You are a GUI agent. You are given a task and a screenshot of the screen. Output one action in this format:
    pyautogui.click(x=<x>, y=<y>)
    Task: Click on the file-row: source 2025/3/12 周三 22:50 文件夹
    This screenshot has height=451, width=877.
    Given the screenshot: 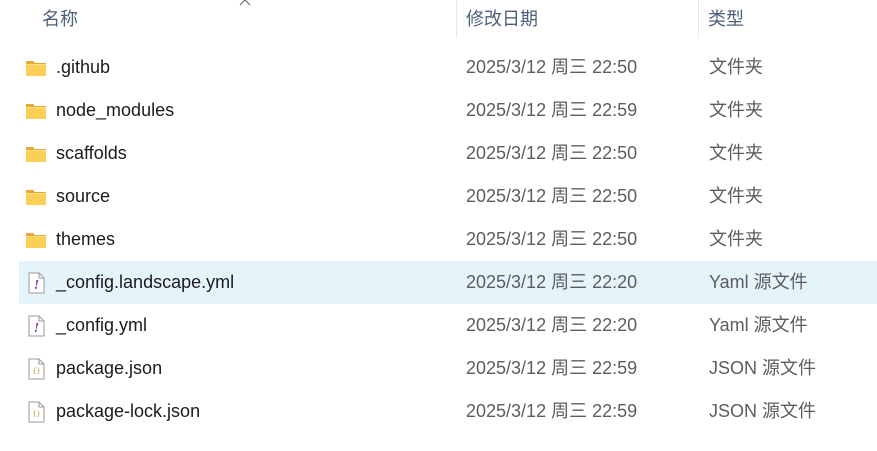 What is the action you would take?
    pyautogui.click(x=448, y=196)
    